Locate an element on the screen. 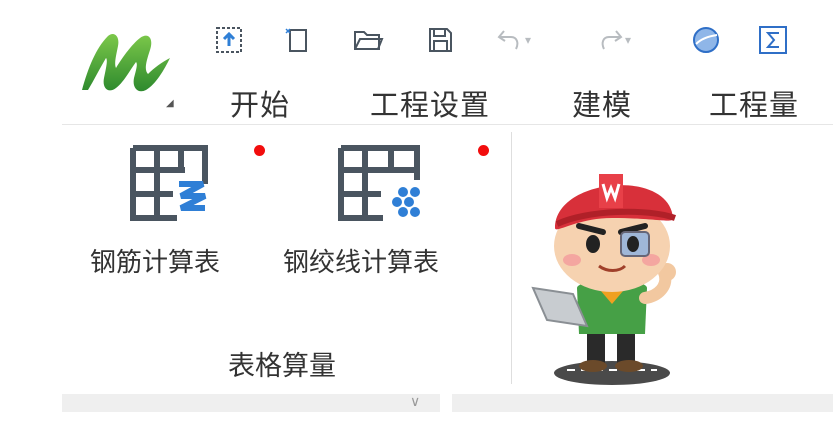 The height and width of the screenshot is (421, 833). rebar-table-icon is located at coordinates (169, 183).